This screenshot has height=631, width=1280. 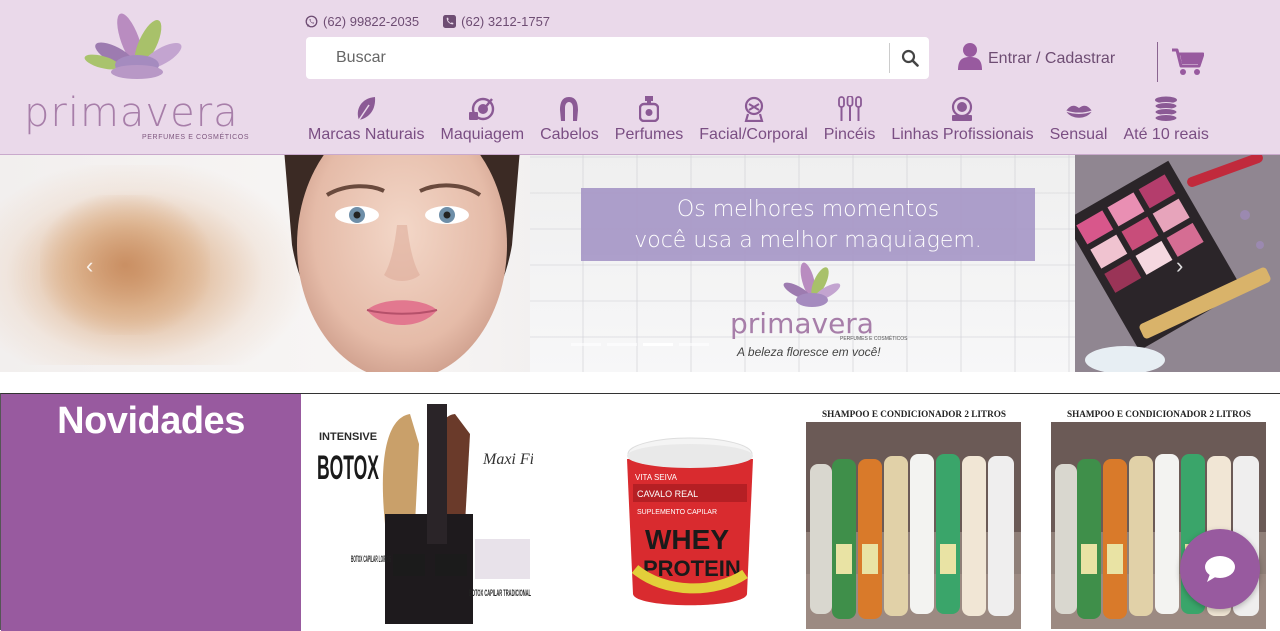 I want to click on makeup-icon, so click(x=482, y=109).